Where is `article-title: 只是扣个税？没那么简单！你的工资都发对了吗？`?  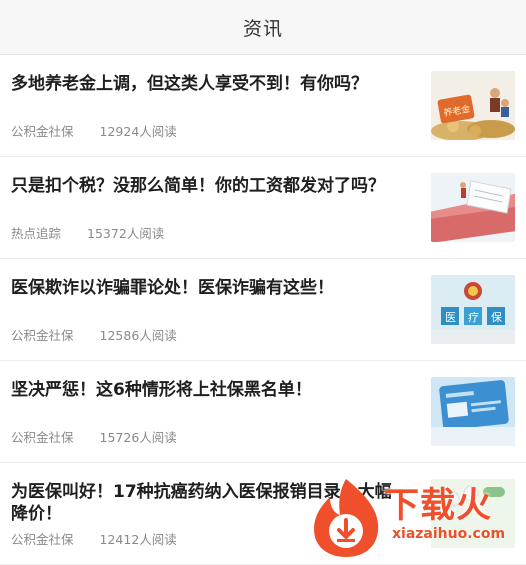
article-title: 只是扣个税？没那么简单！你的工资都发对了吗？ is located at coordinates (208, 186).